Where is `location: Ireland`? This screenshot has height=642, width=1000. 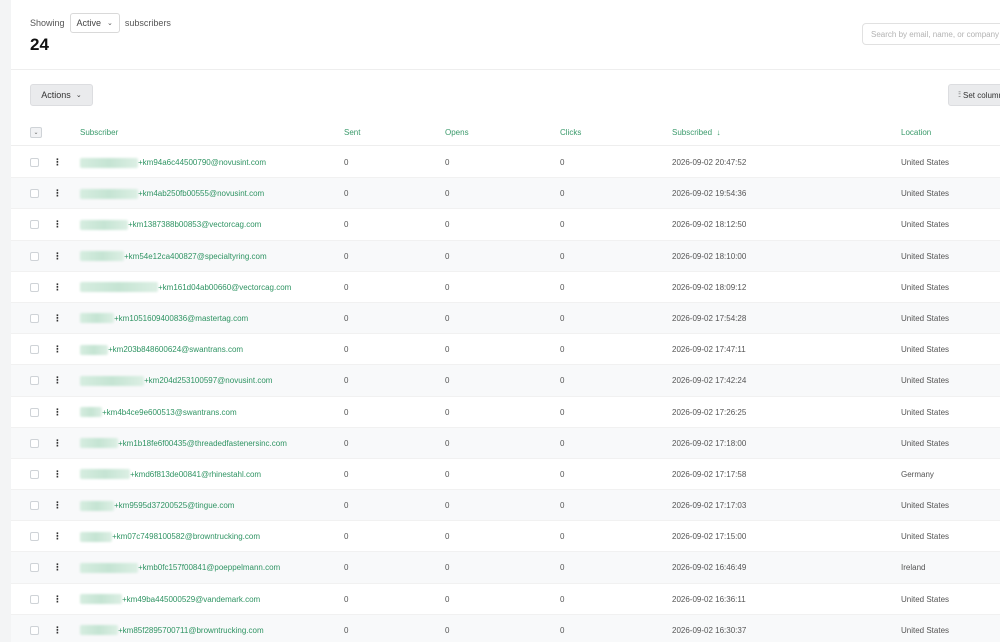
location: Ireland is located at coordinates (913, 568).